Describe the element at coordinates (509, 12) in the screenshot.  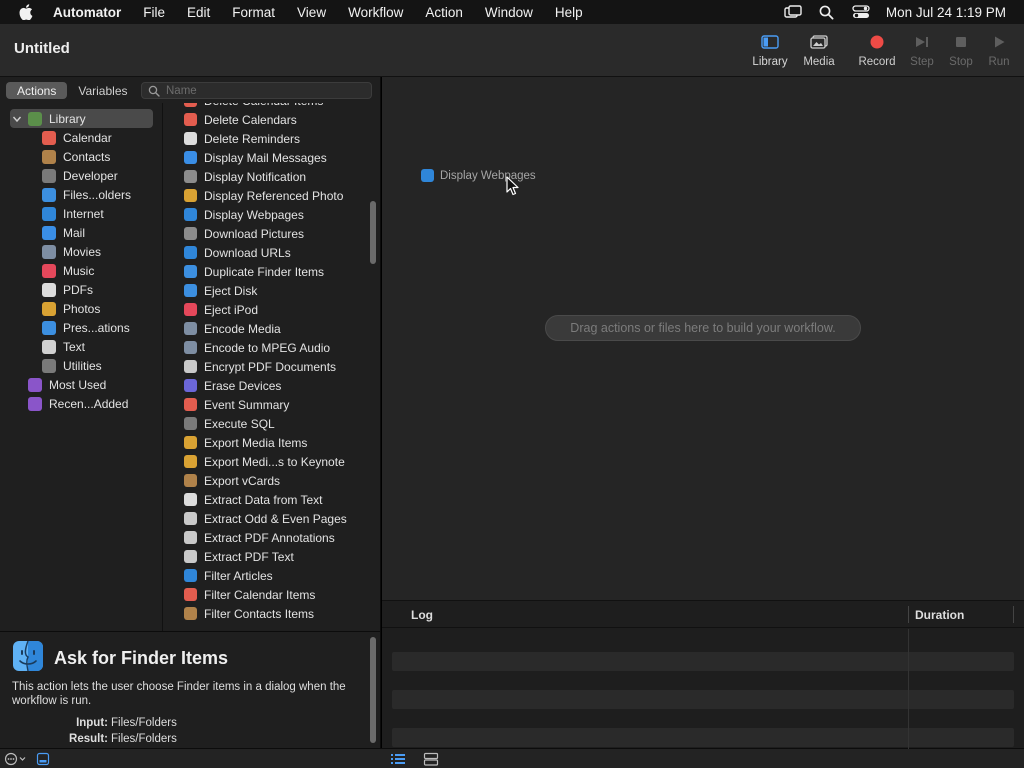
I see `menu-window: Window` at that location.